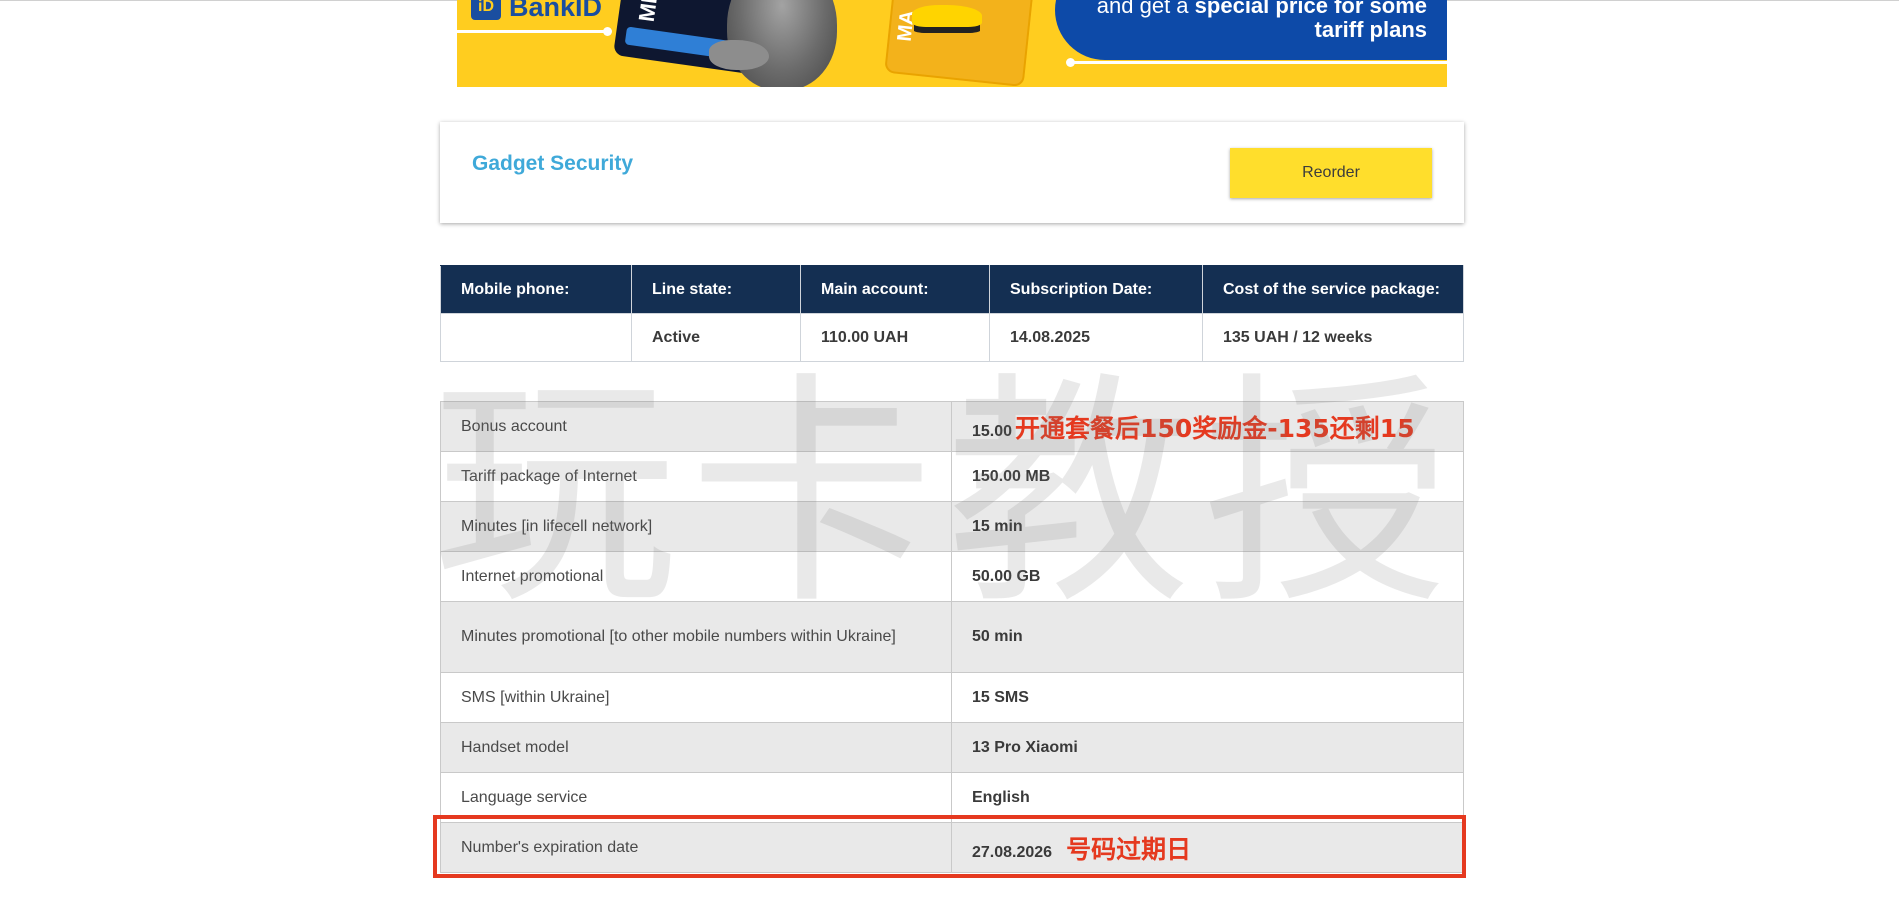  Describe the element at coordinates (1012, 852) in the screenshot. I see `row-value: 27.08.2026` at that location.